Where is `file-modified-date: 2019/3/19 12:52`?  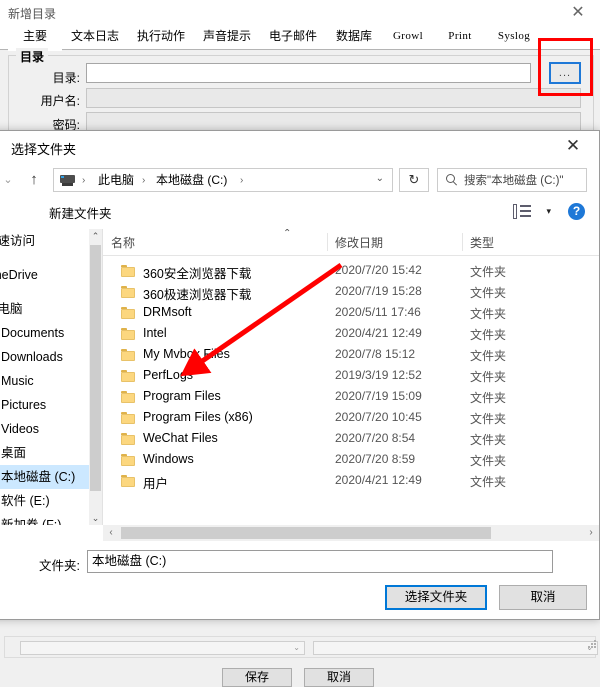 file-modified-date: 2019/3/19 12:52 is located at coordinates (378, 375).